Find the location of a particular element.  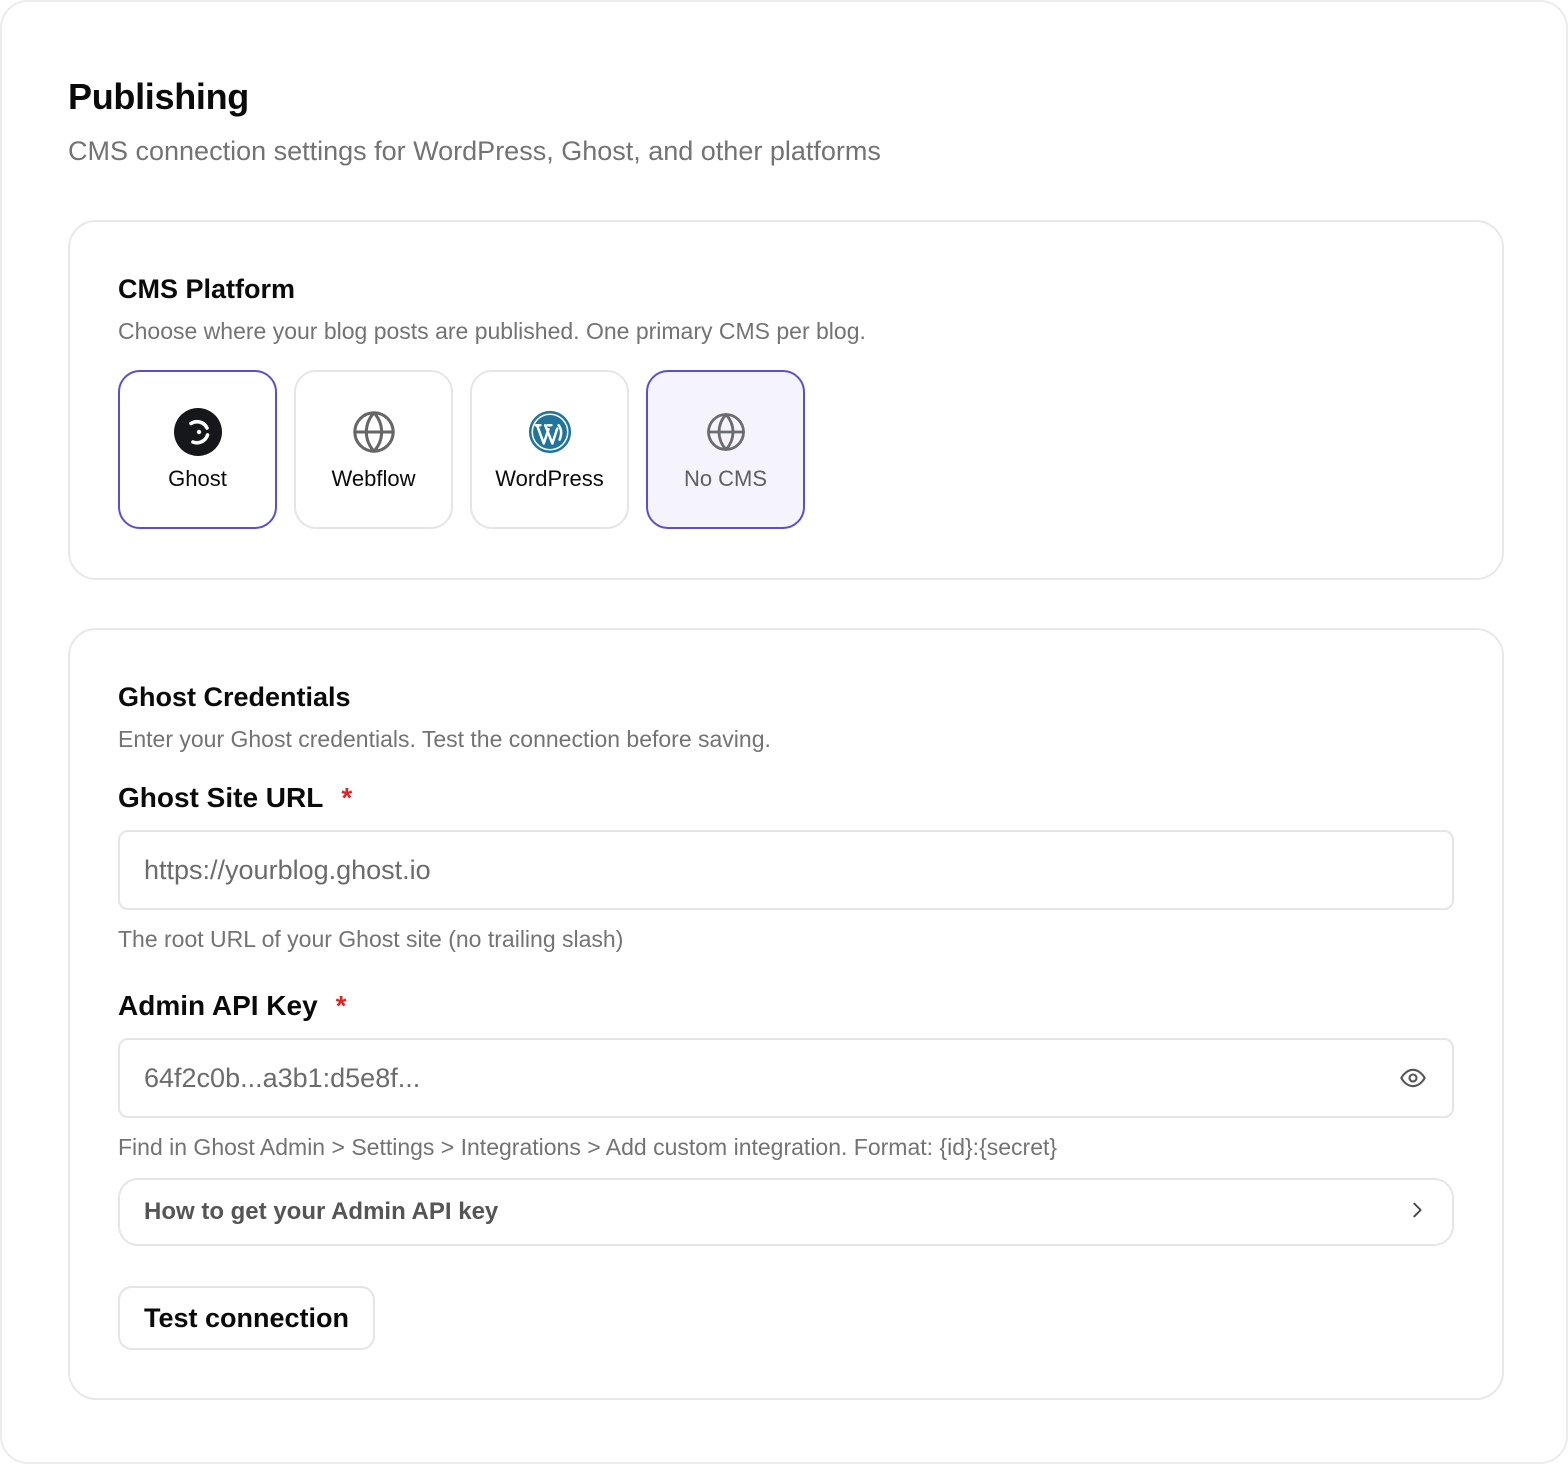

ghost-logo-icon is located at coordinates (197, 431).